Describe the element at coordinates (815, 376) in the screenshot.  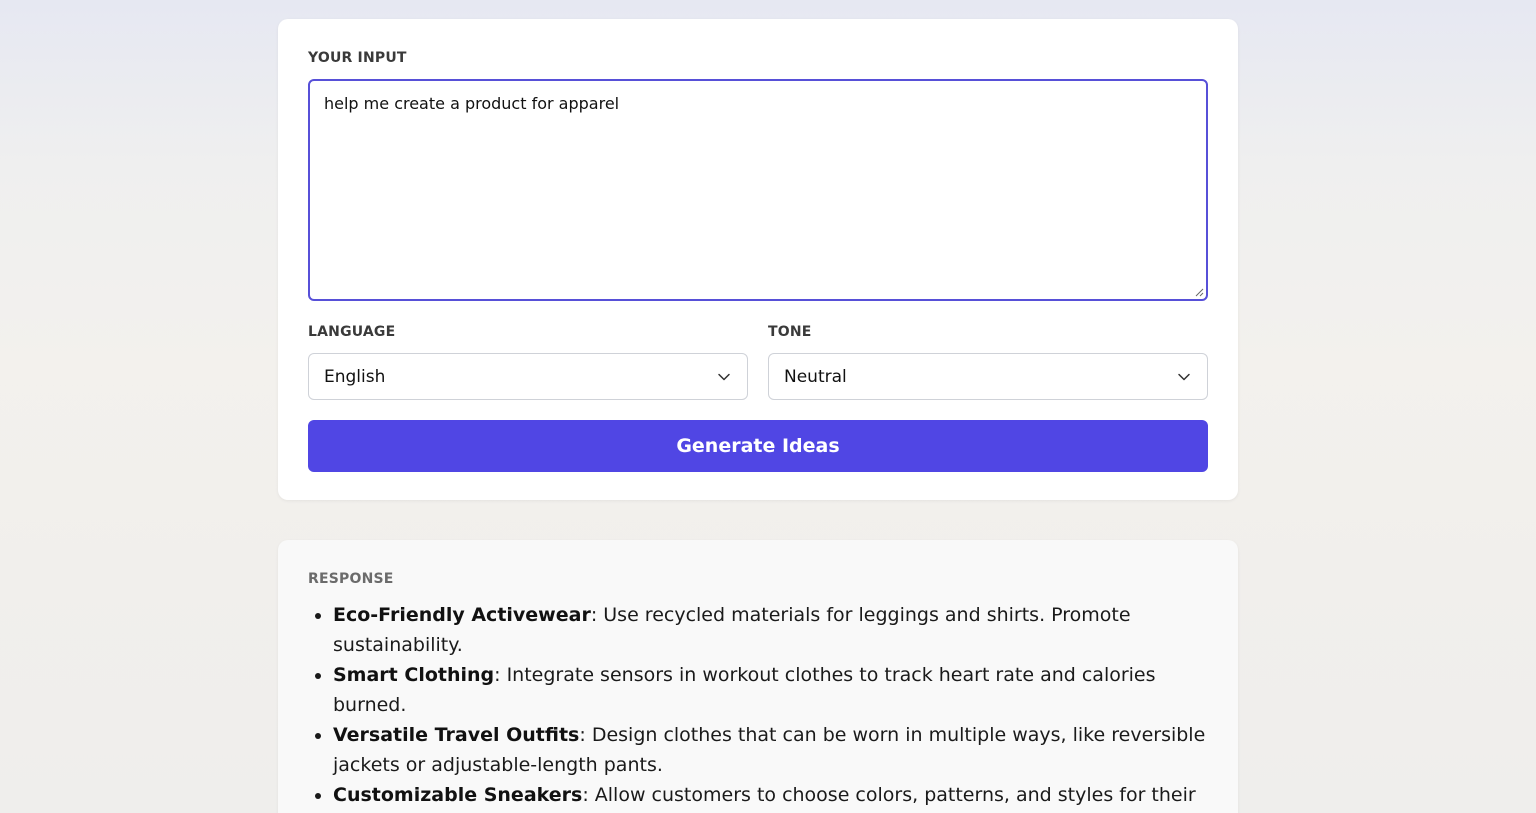
I see `tone-selected-value: Neutral` at that location.